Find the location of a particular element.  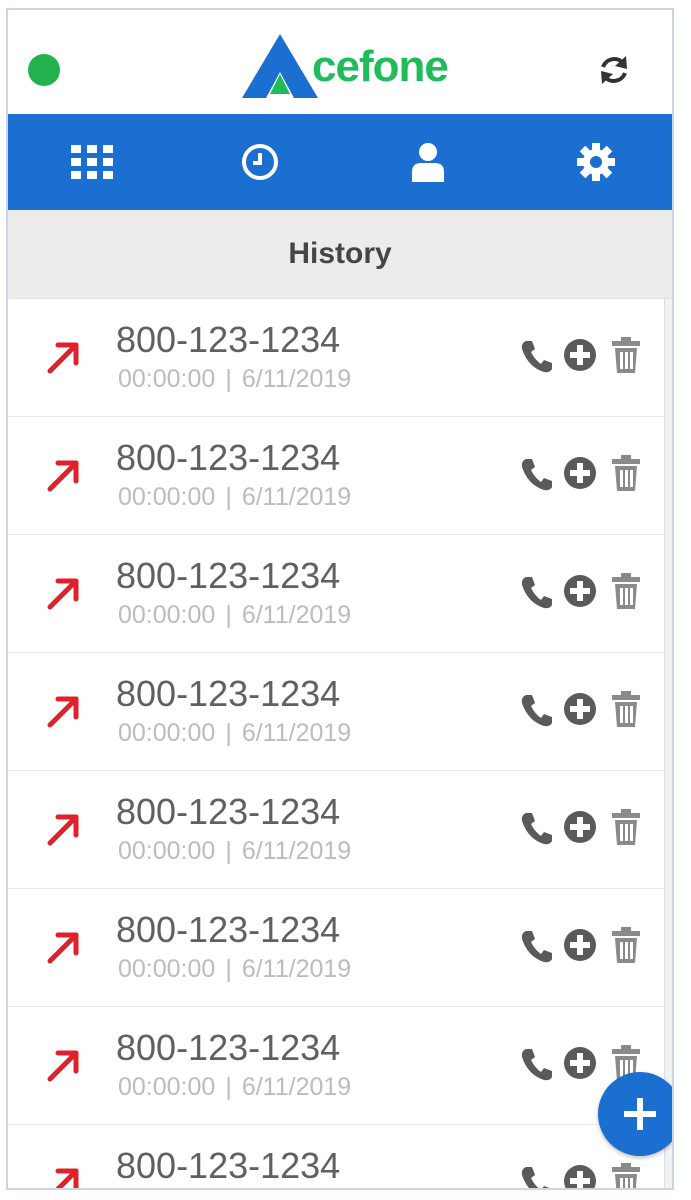

tab-contacts is located at coordinates (428, 162).